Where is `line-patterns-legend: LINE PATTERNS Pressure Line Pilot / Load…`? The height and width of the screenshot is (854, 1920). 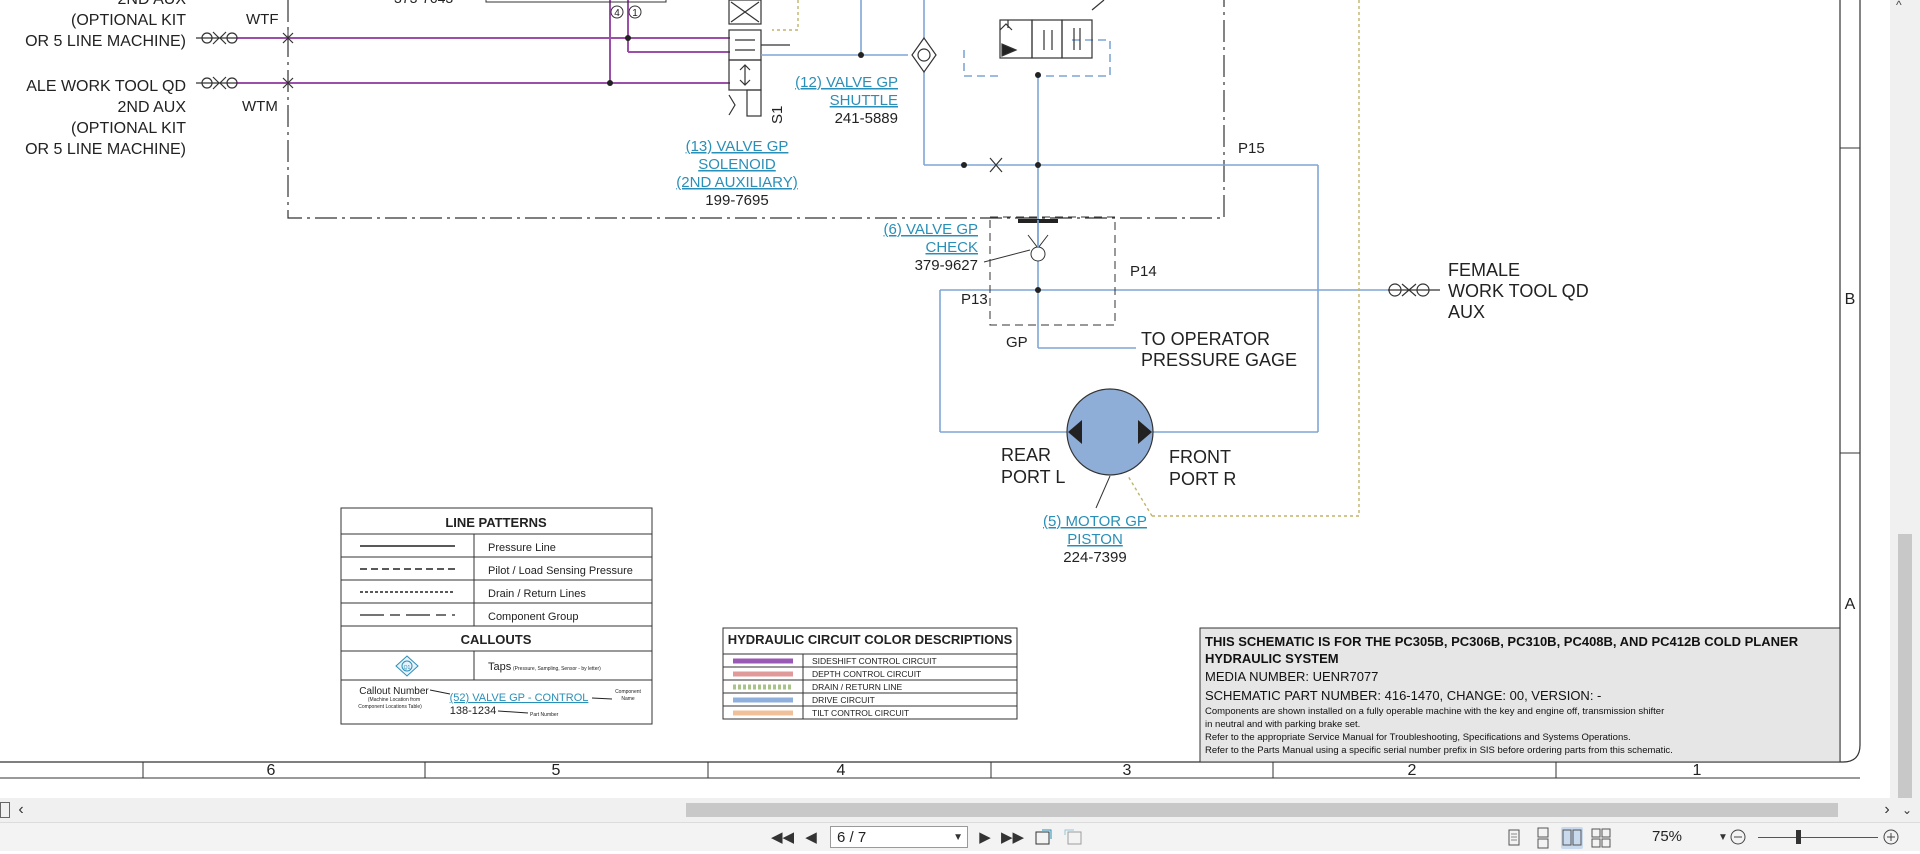 line-patterns-legend: LINE PATTERNS Pressure Line Pilot / Load… is located at coordinates (496, 616).